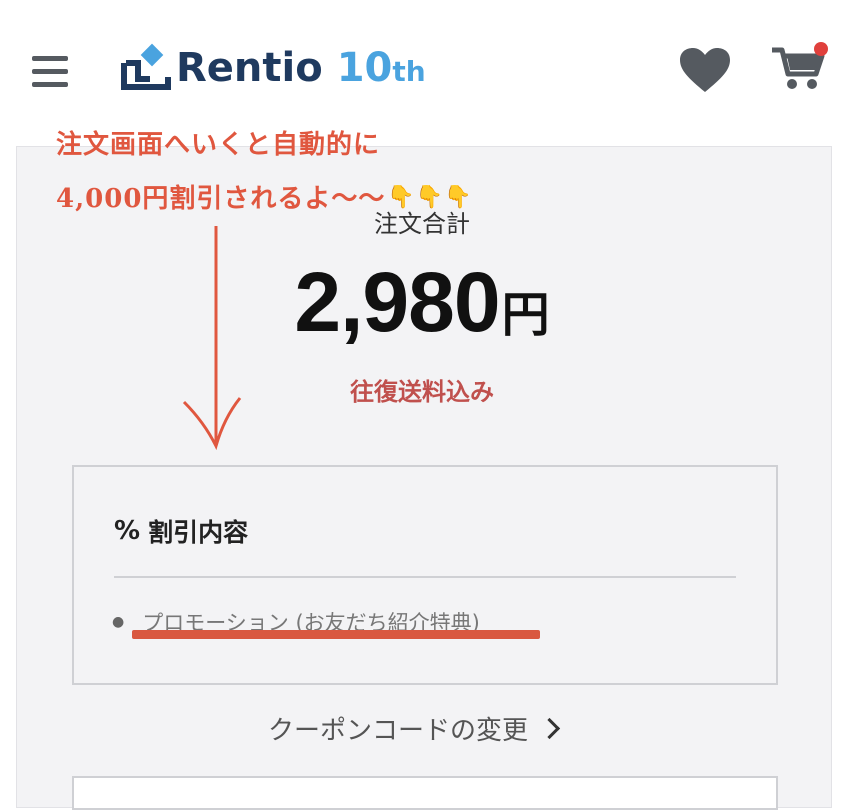 The image size is (844, 810). I want to click on discount-title-text: 割引内容, so click(198, 532).